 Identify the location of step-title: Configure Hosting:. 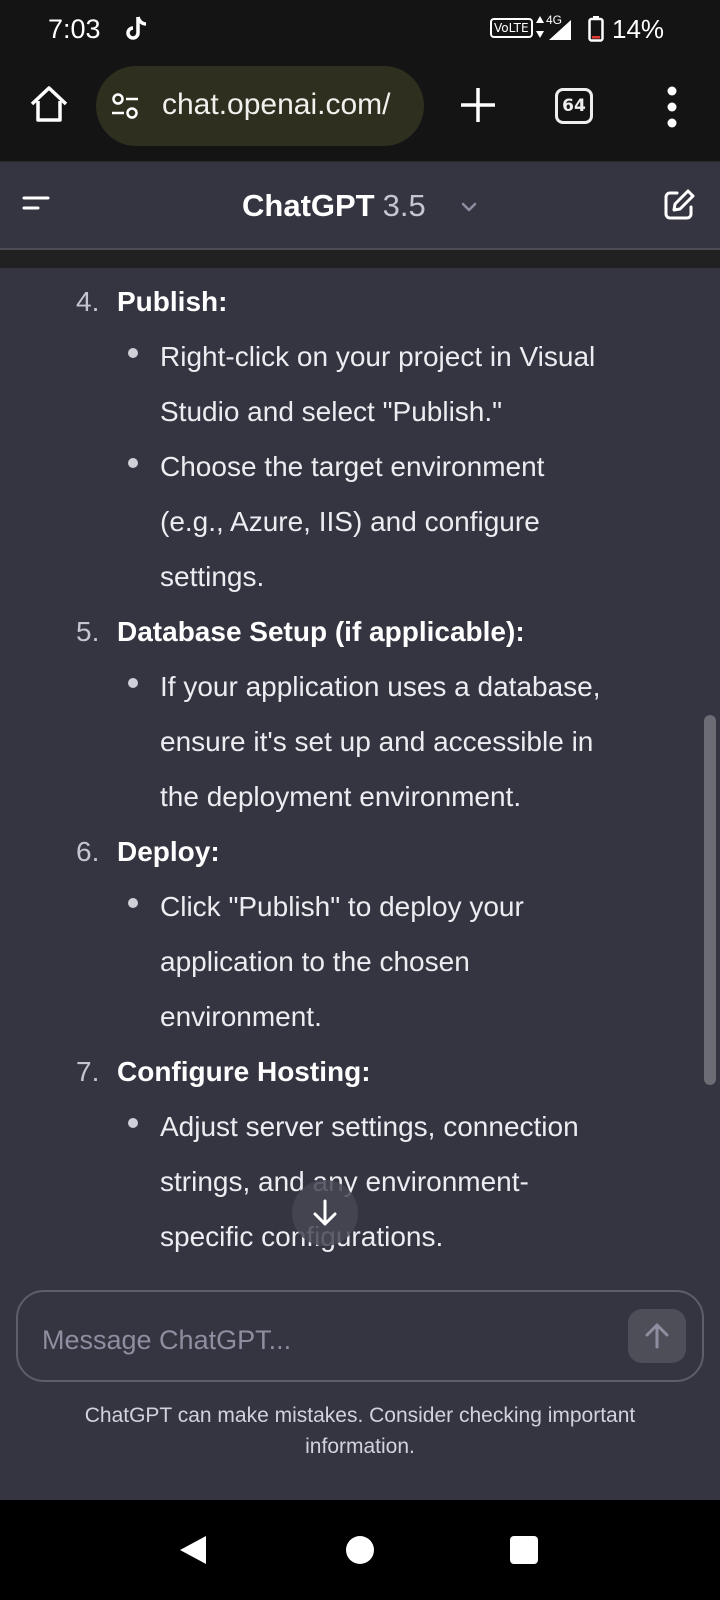
(244, 1071).